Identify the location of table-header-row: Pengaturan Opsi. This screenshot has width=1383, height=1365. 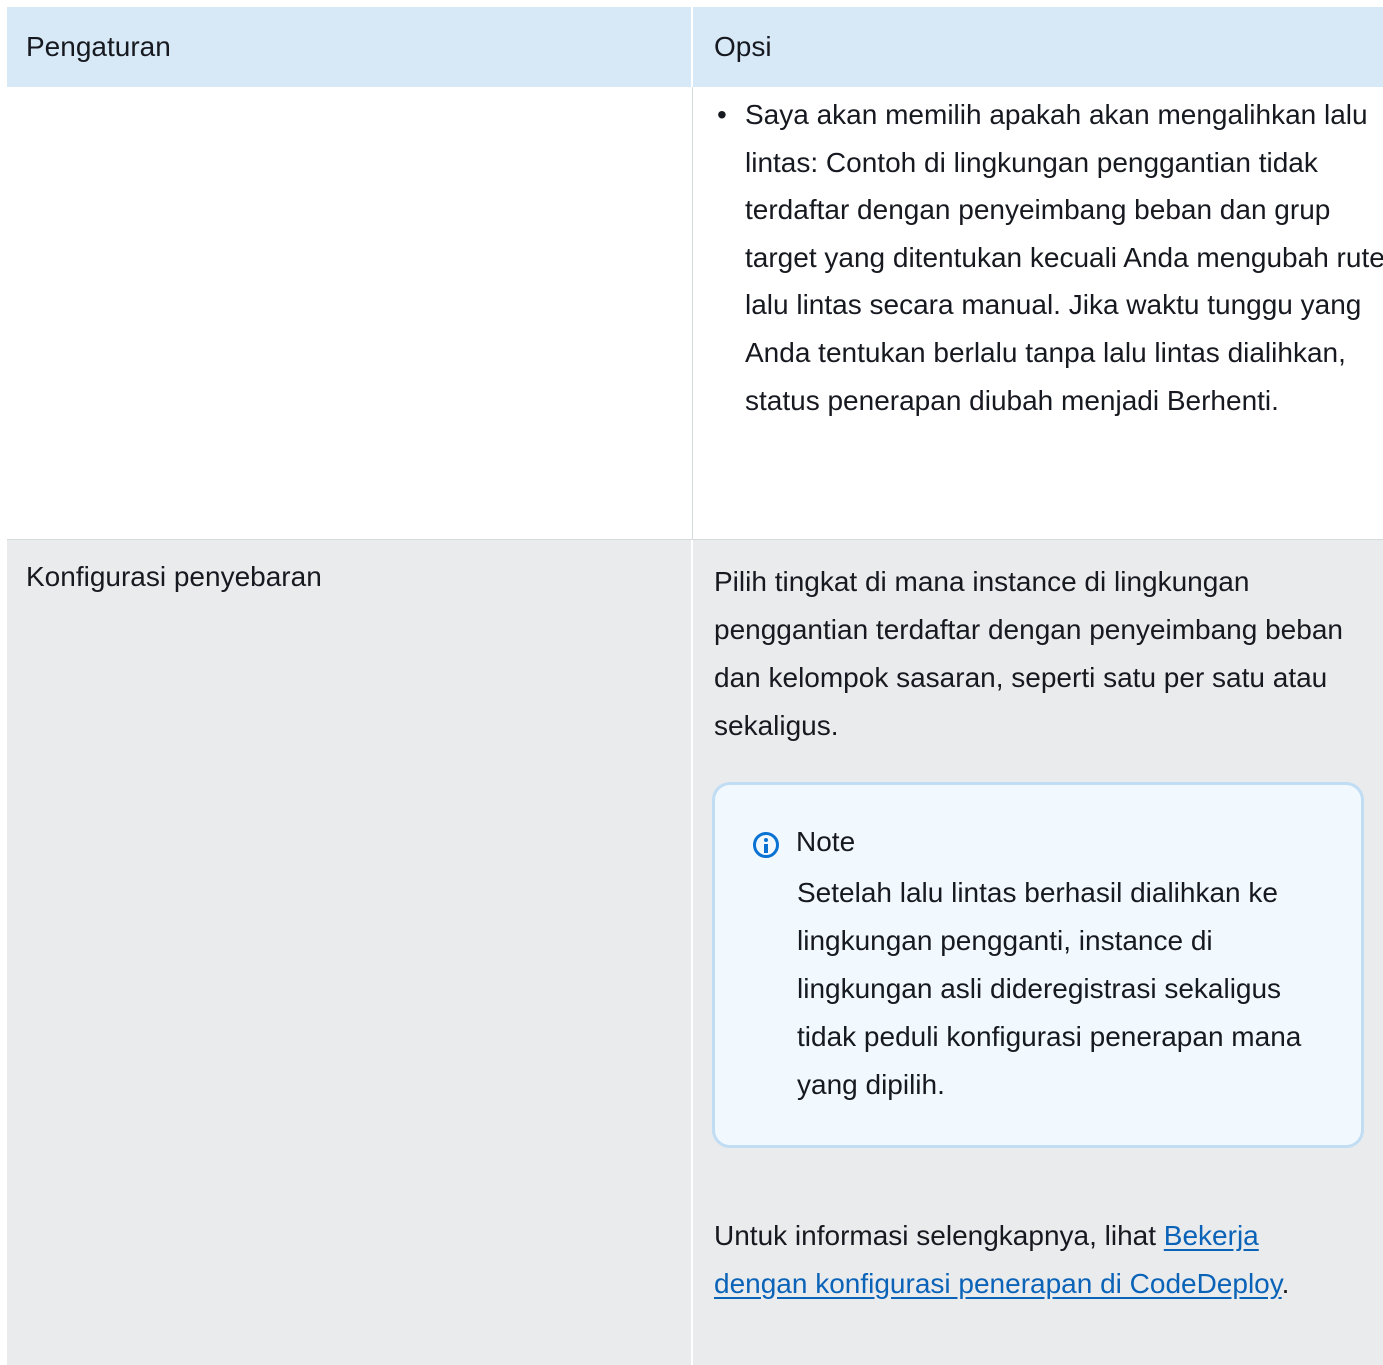
(695, 47).